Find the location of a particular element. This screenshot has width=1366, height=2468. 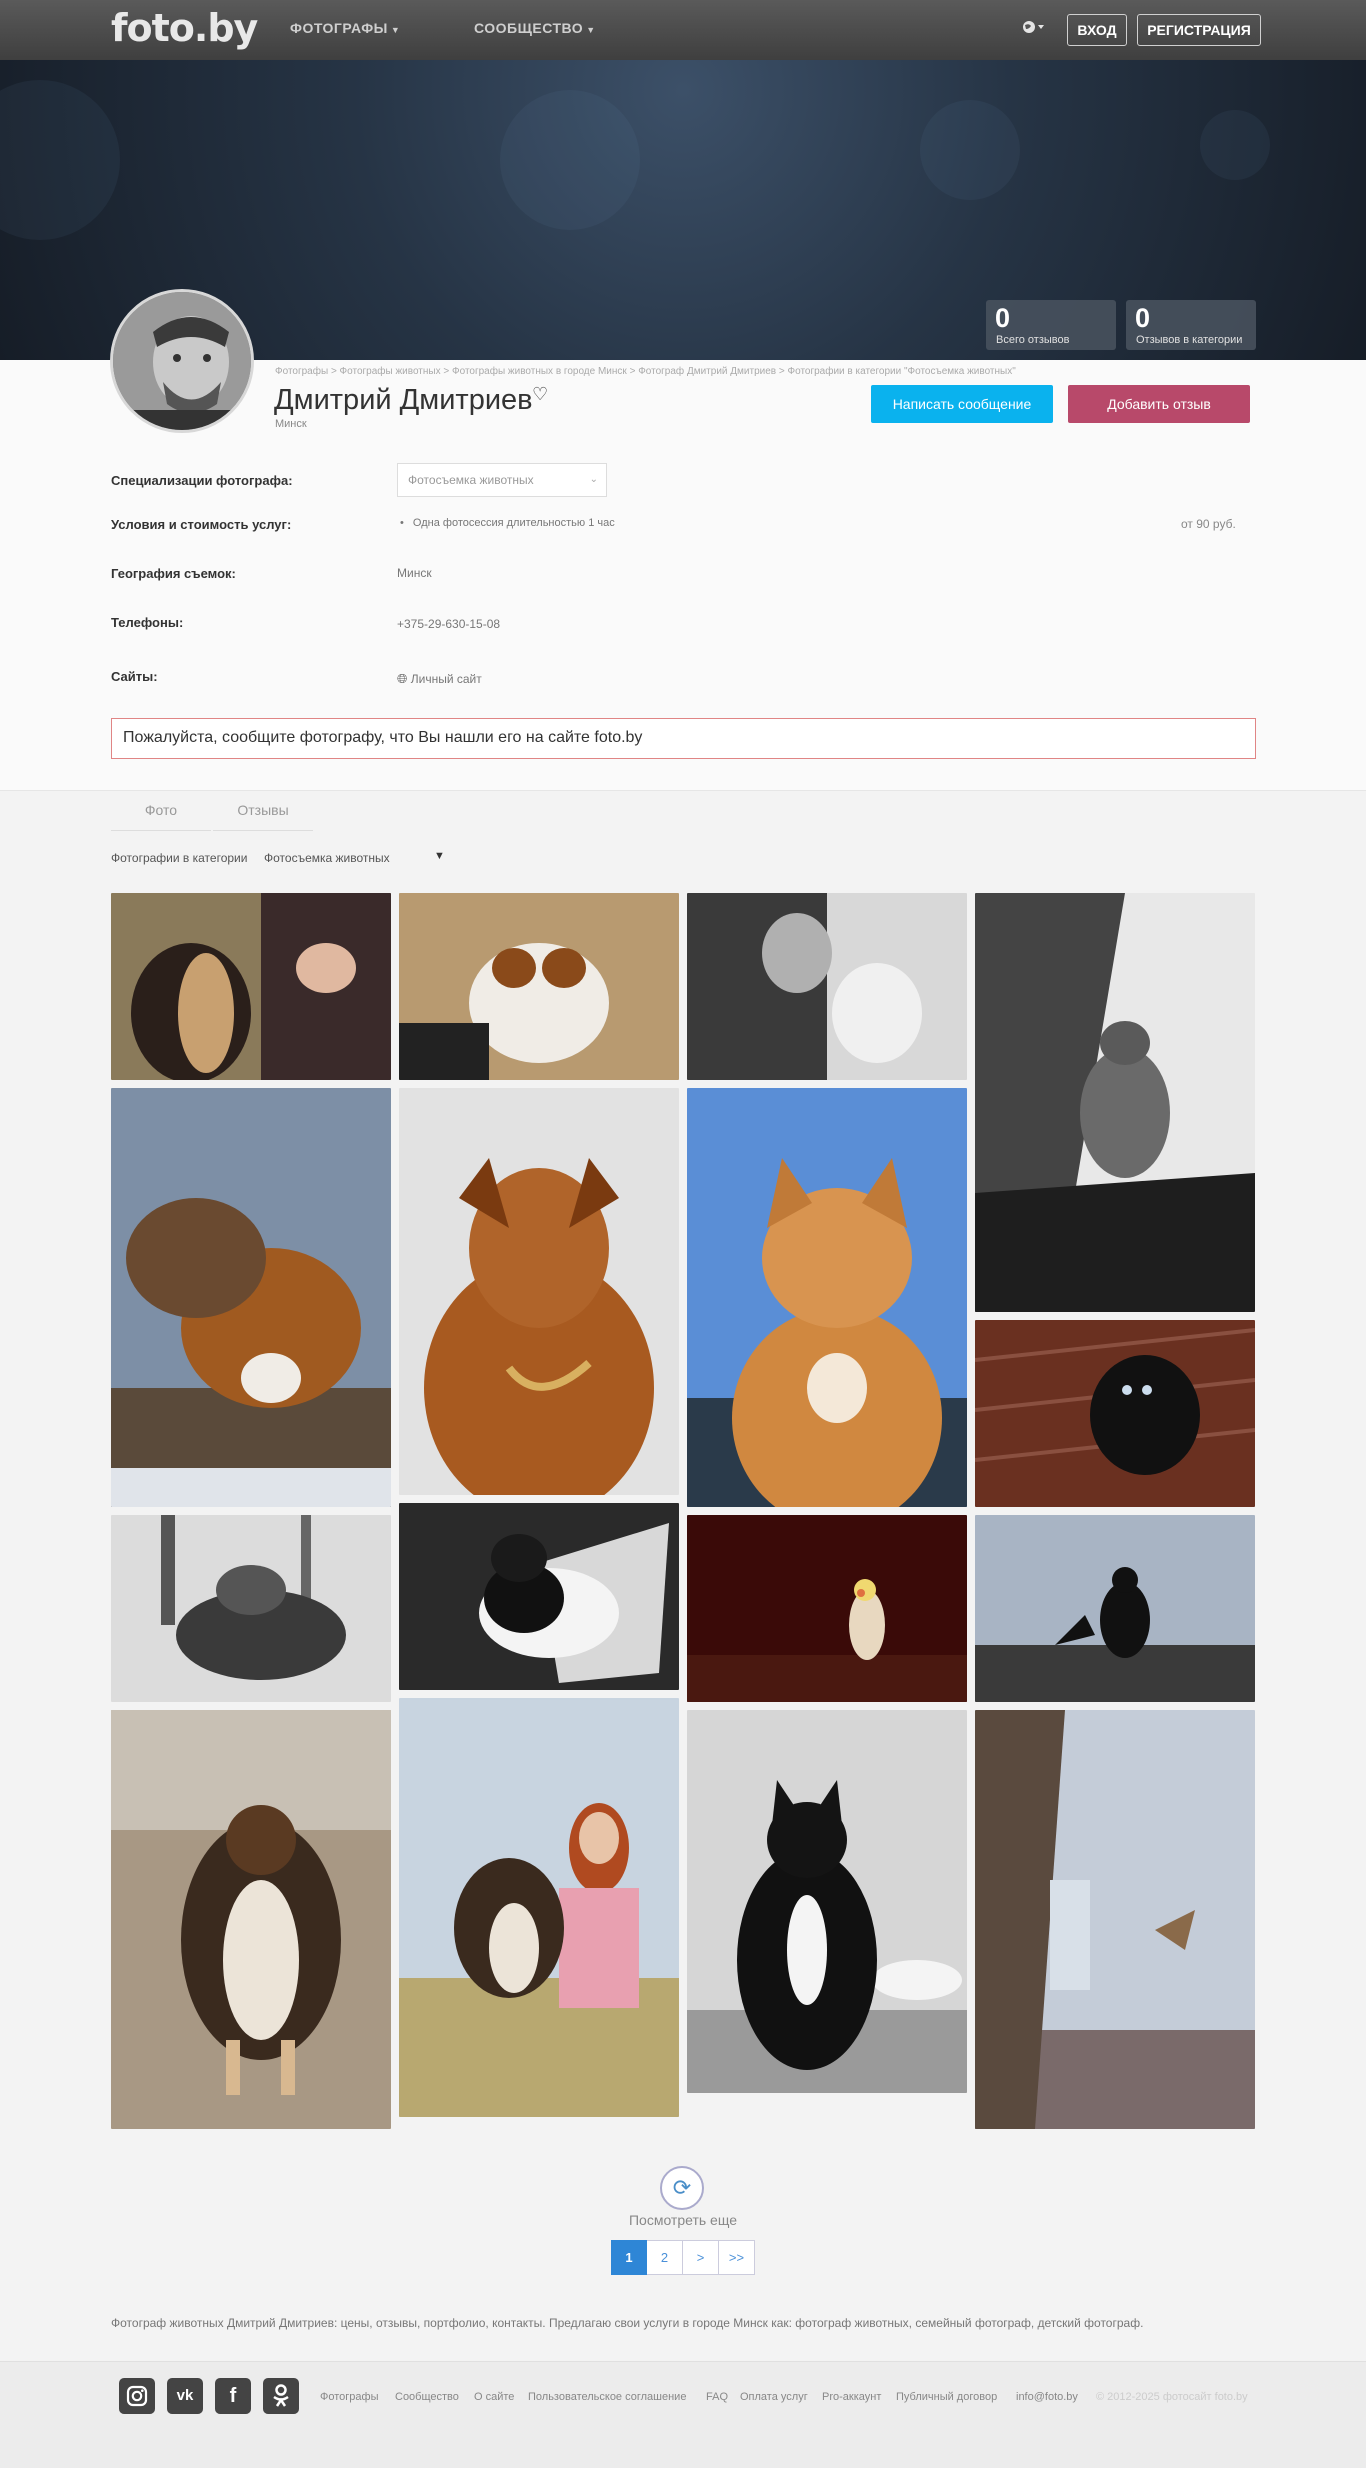

terms-label: Условия и стоимость услуг: is located at coordinates (201, 524).